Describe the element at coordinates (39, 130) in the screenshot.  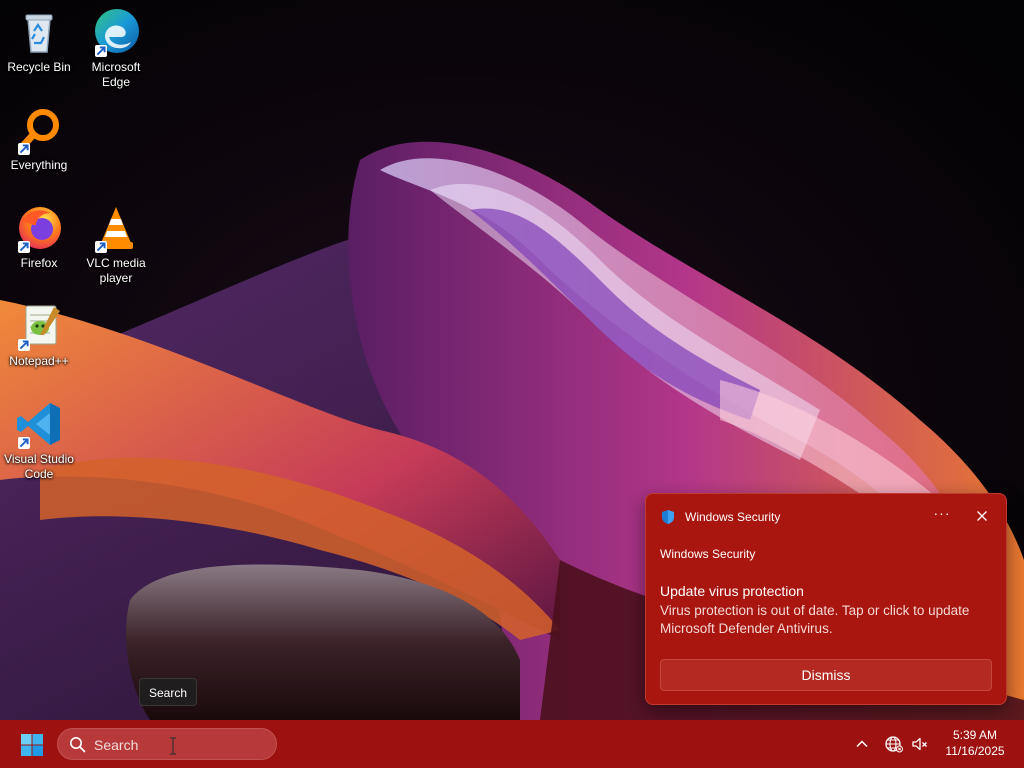
I see `everything-search-icon` at that location.